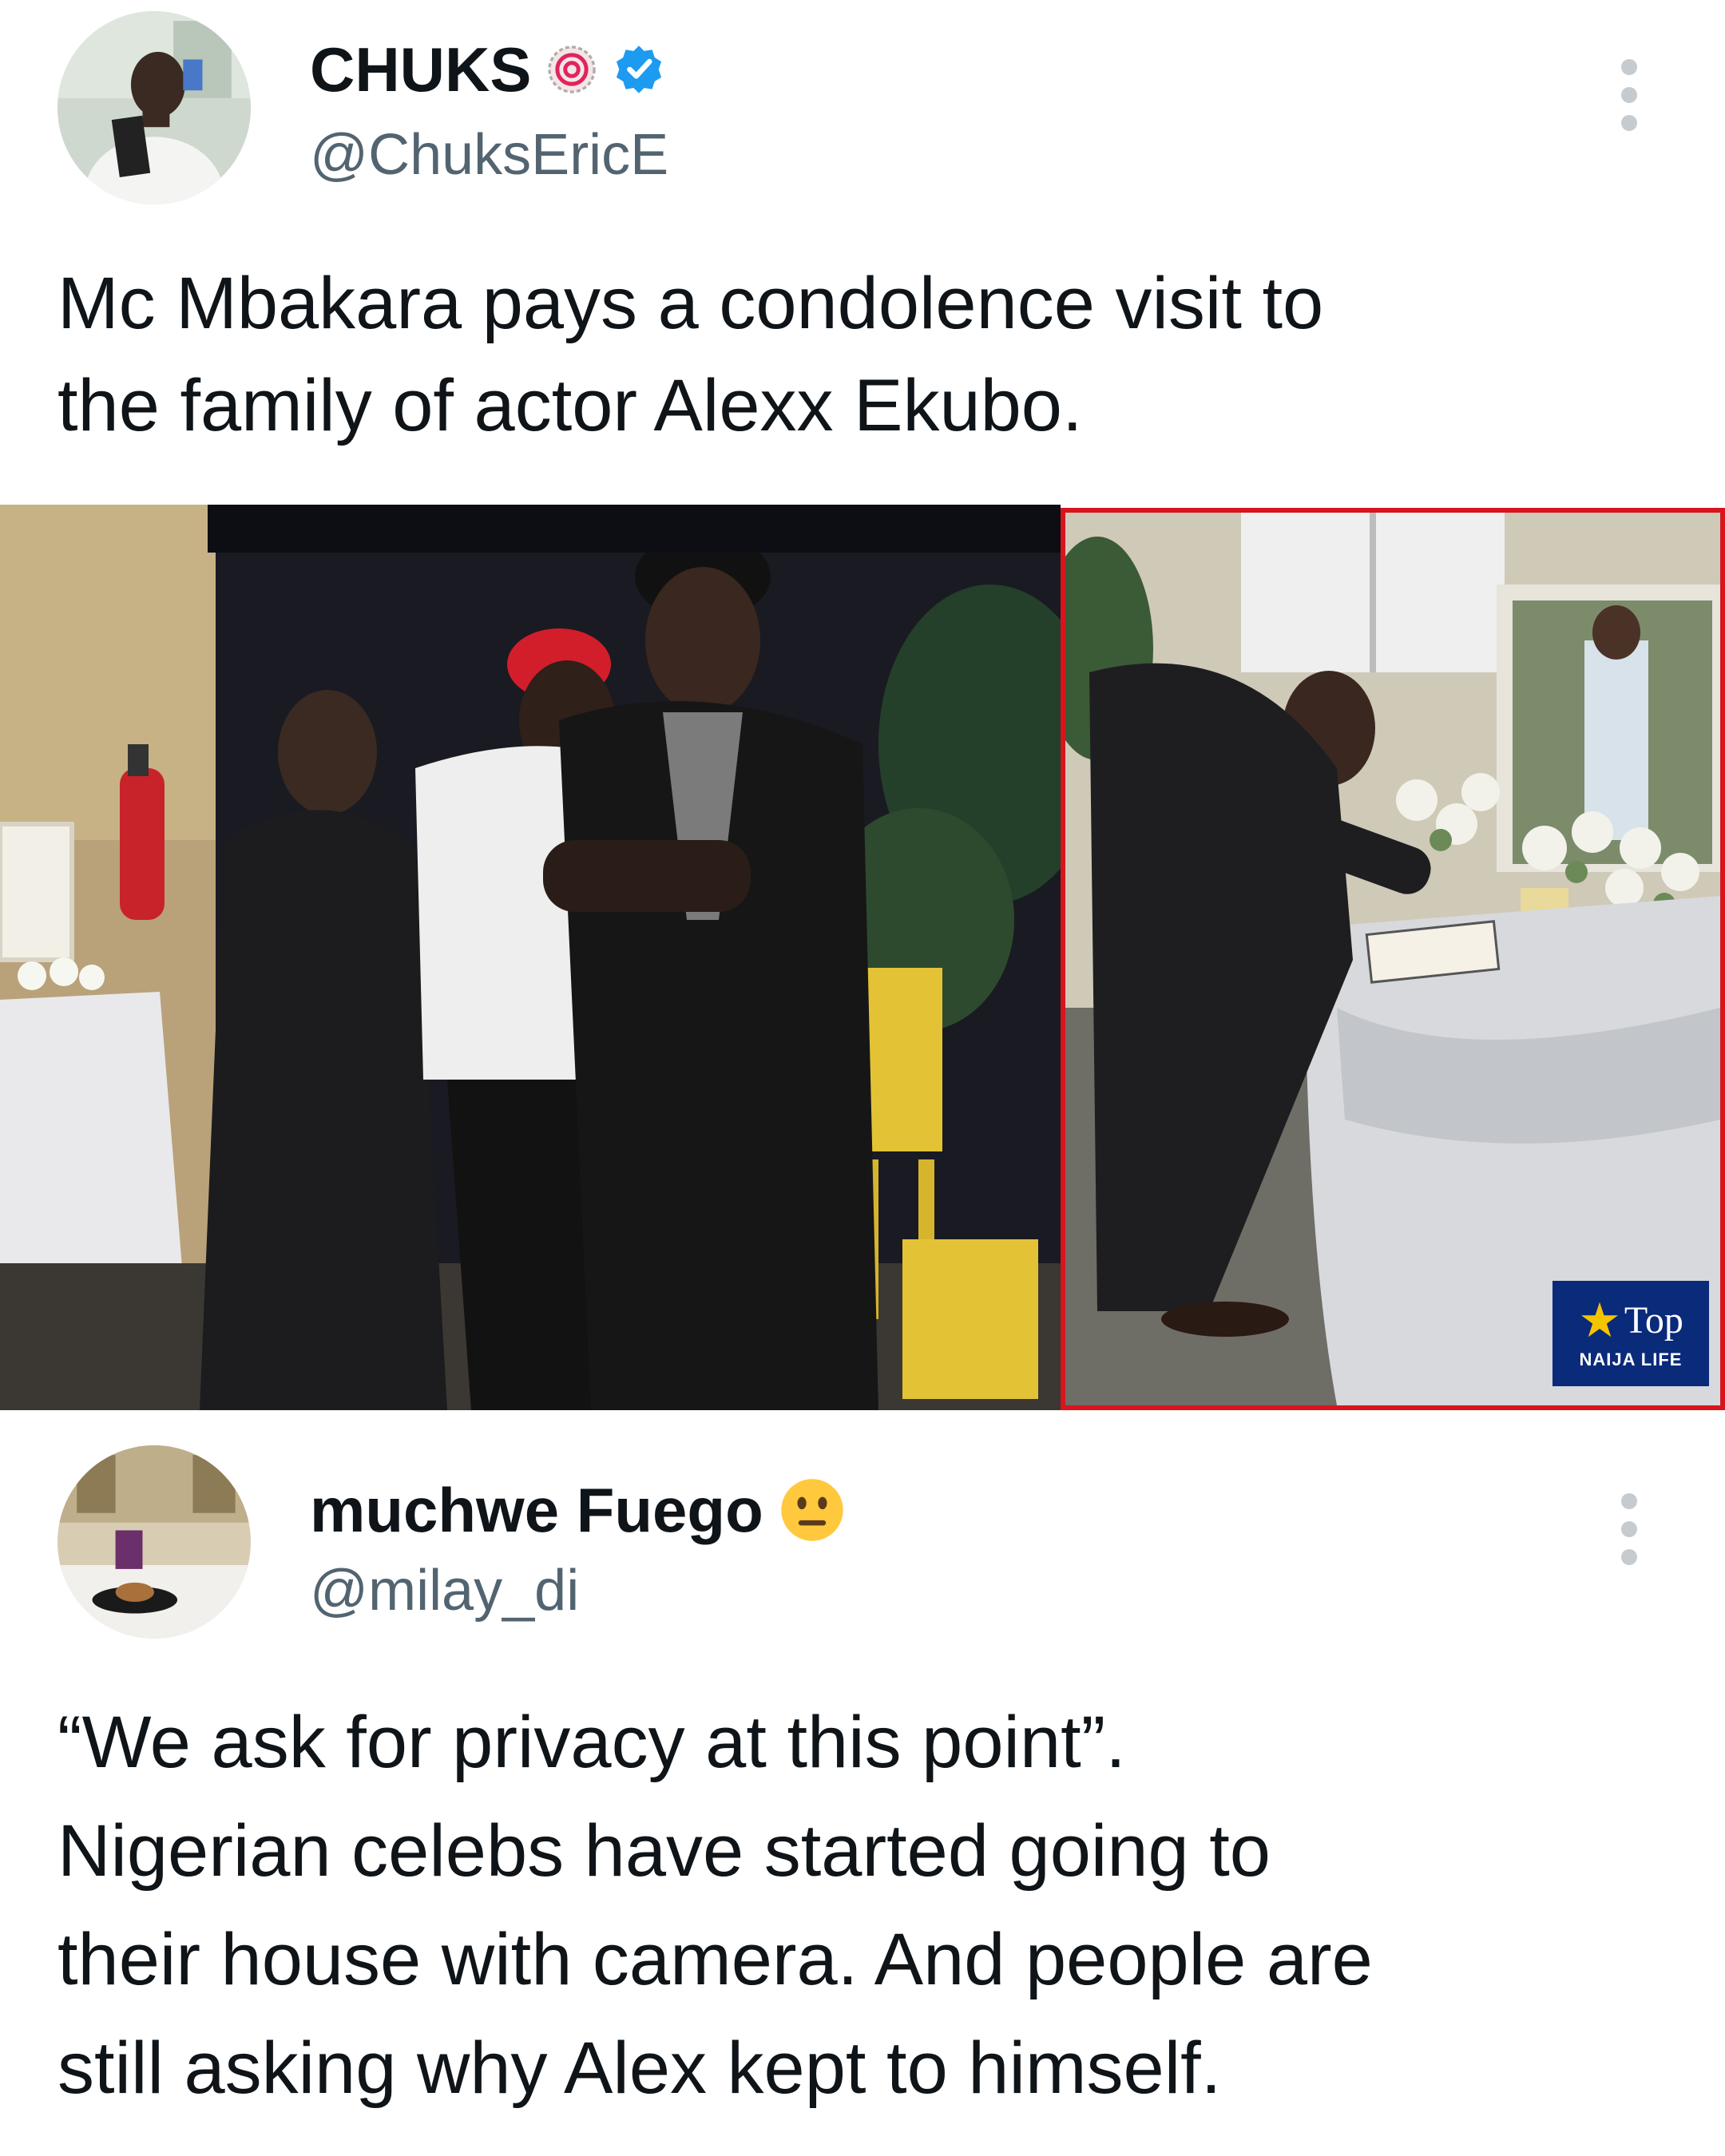 This screenshot has height=2156, width=1725. I want to click on tweet1-text-line: the family of actor Alexx Ekubo., so click(571, 405).